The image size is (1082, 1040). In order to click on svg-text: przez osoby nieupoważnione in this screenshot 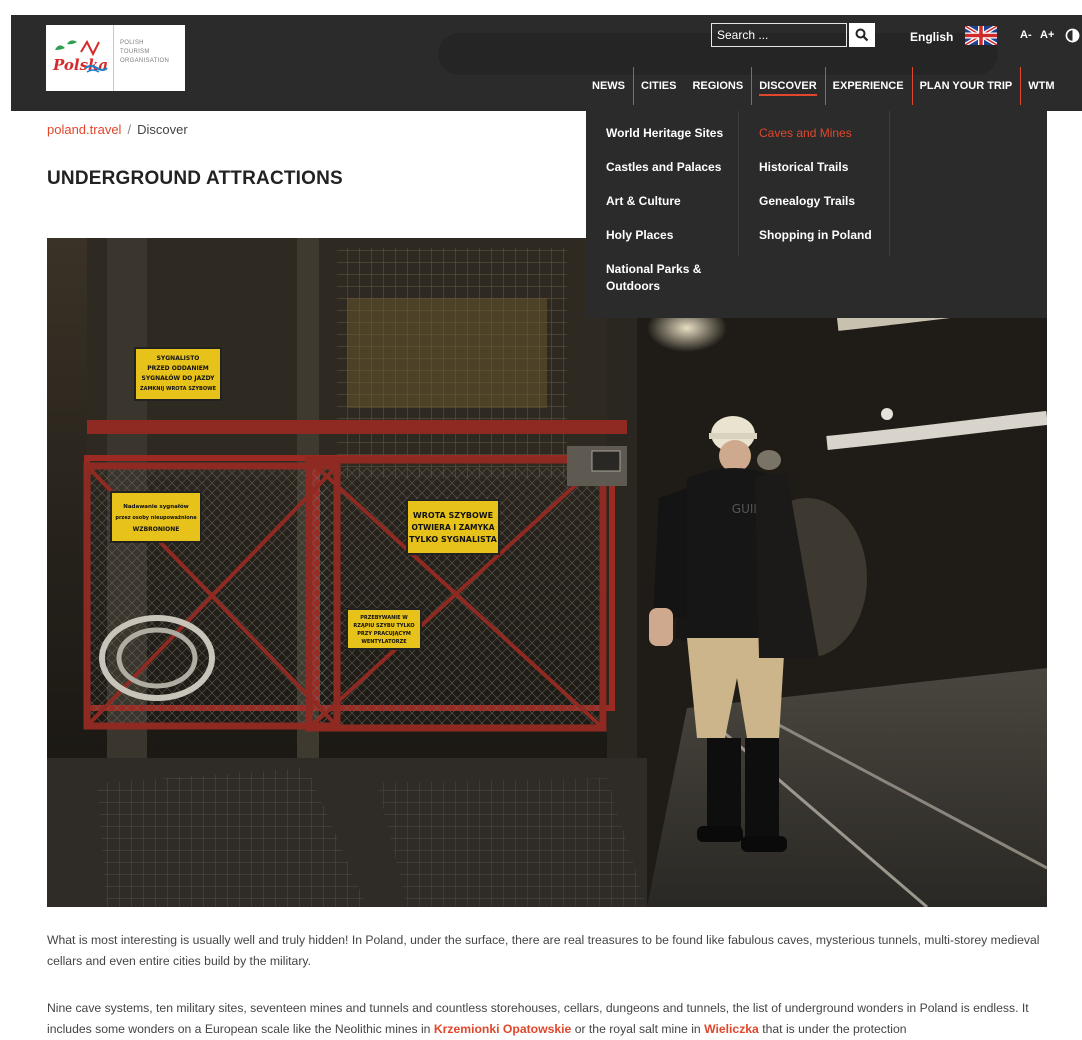, I will do `click(156, 518)`.